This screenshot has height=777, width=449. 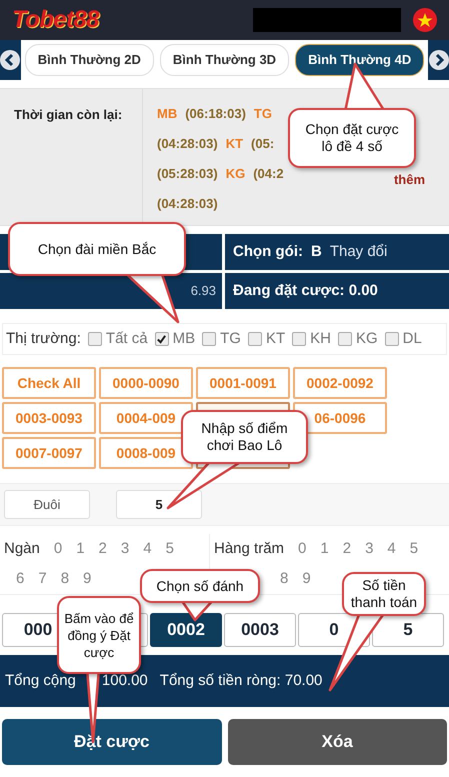 I want to click on number-option: 5, so click(x=408, y=630).